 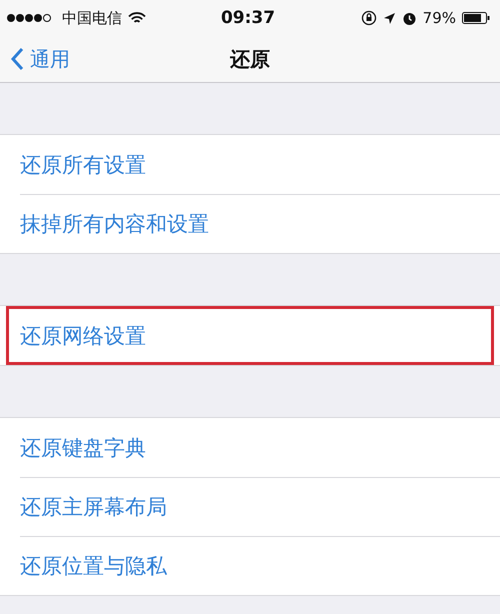 I want to click on row-label: 还原所有设置, so click(x=83, y=165).